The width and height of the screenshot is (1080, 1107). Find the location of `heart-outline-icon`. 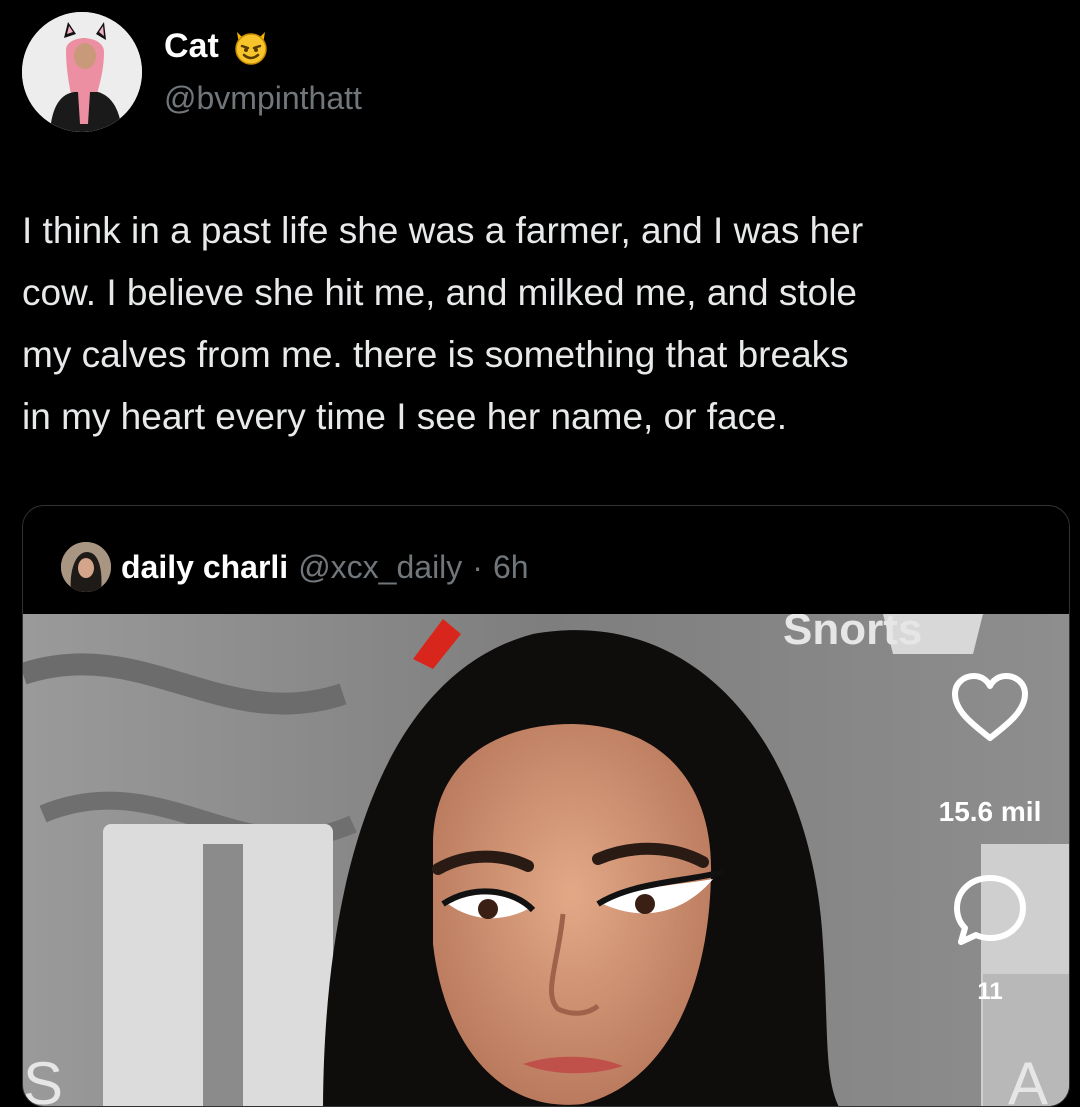

heart-outline-icon is located at coordinates (990, 707).